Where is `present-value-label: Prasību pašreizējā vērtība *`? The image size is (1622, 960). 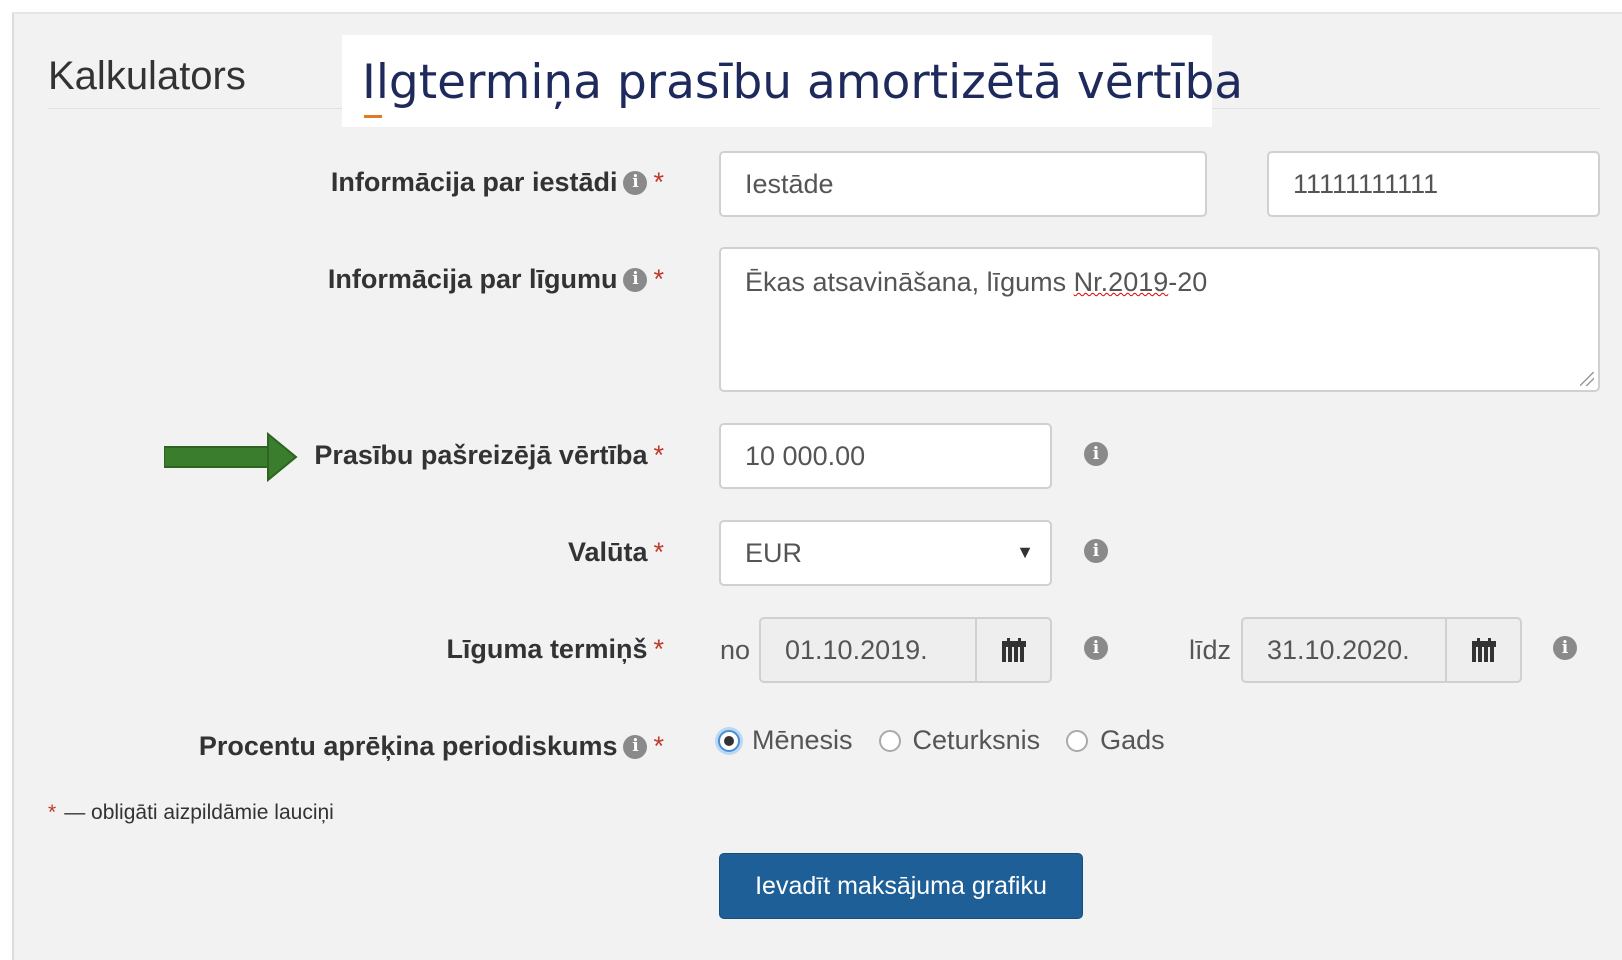 present-value-label: Prasību pašreizējā vērtība * is located at coordinates (489, 455).